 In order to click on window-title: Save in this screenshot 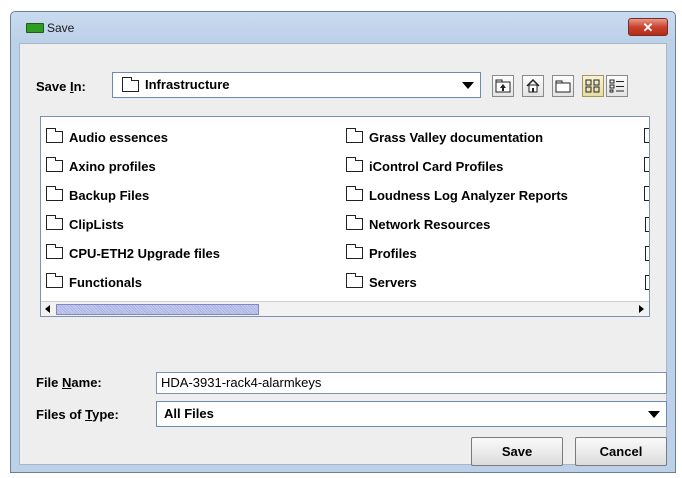, I will do `click(61, 28)`.